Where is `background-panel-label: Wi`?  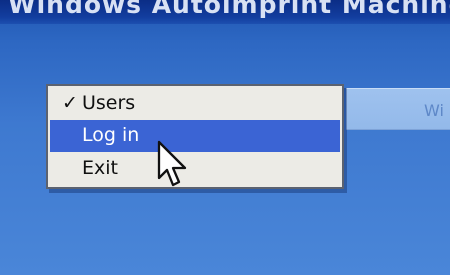
background-panel-label: Wi is located at coordinates (434, 110).